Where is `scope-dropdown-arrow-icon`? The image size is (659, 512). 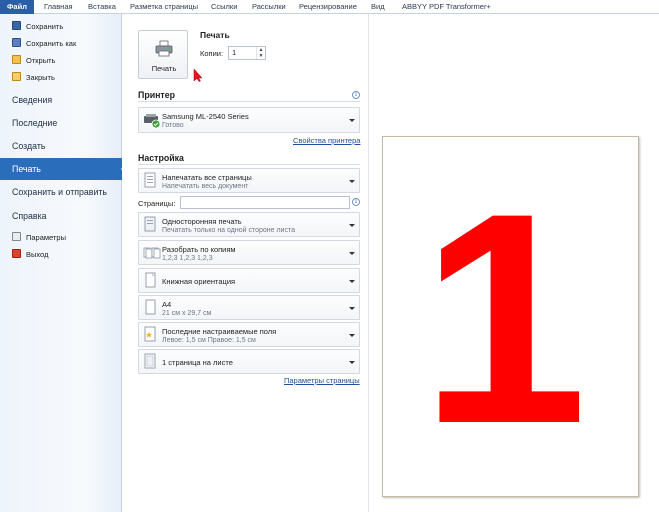
scope-dropdown-arrow-icon is located at coordinates (352, 181).